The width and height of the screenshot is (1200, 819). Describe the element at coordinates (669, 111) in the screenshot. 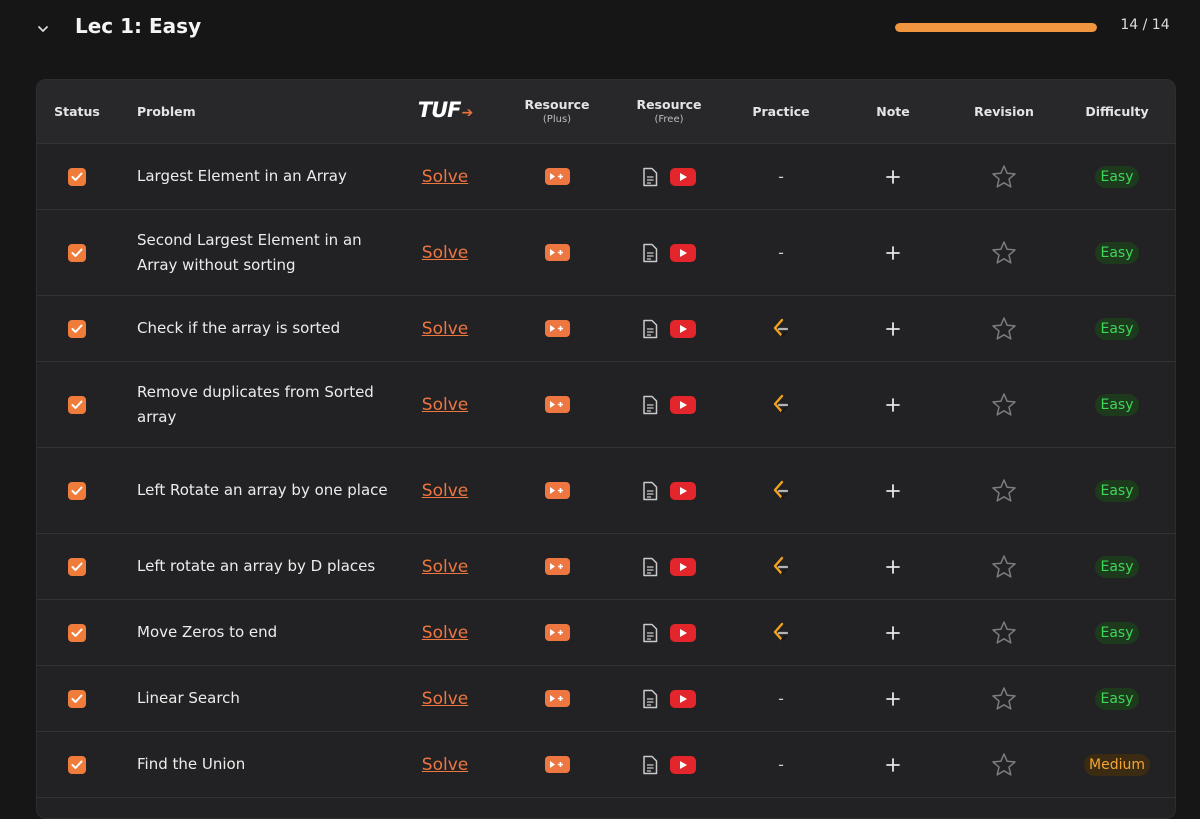

I see `header-resource-free: Resource (Free)` at that location.